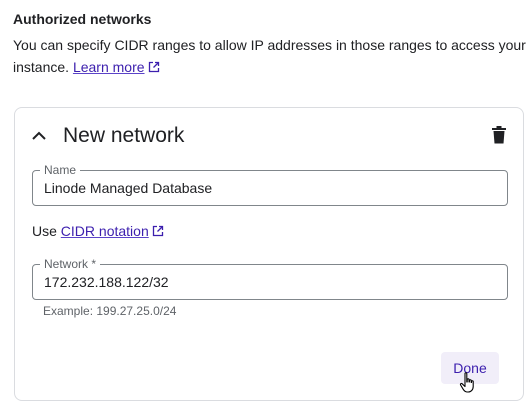 The width and height of the screenshot is (532, 406). What do you see at coordinates (271, 188) in the screenshot?
I see `name-input` at bounding box center [271, 188].